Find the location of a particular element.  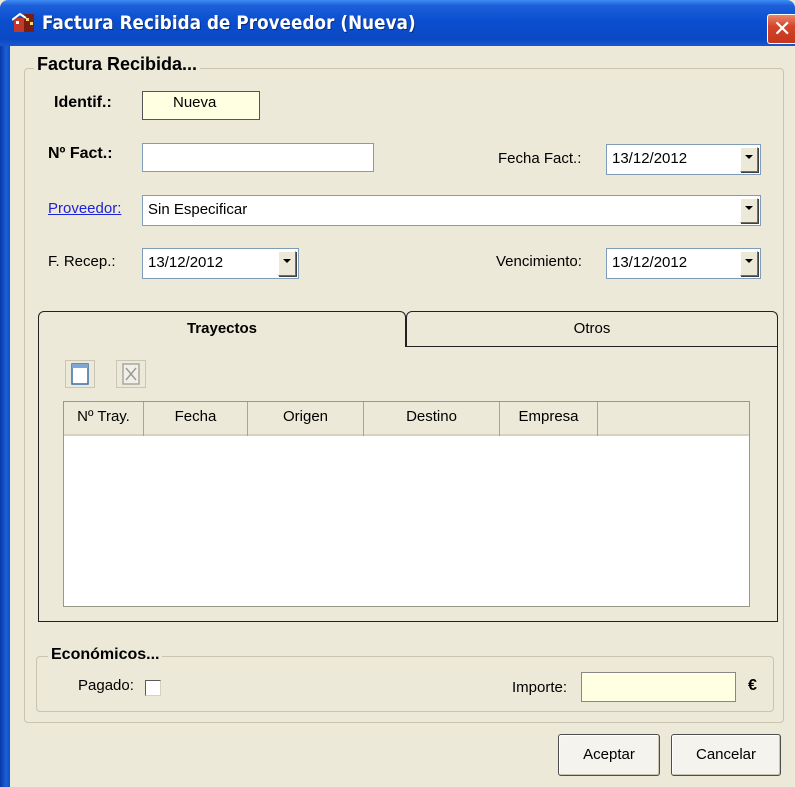

close-button: ✕ is located at coordinates (781, 29).